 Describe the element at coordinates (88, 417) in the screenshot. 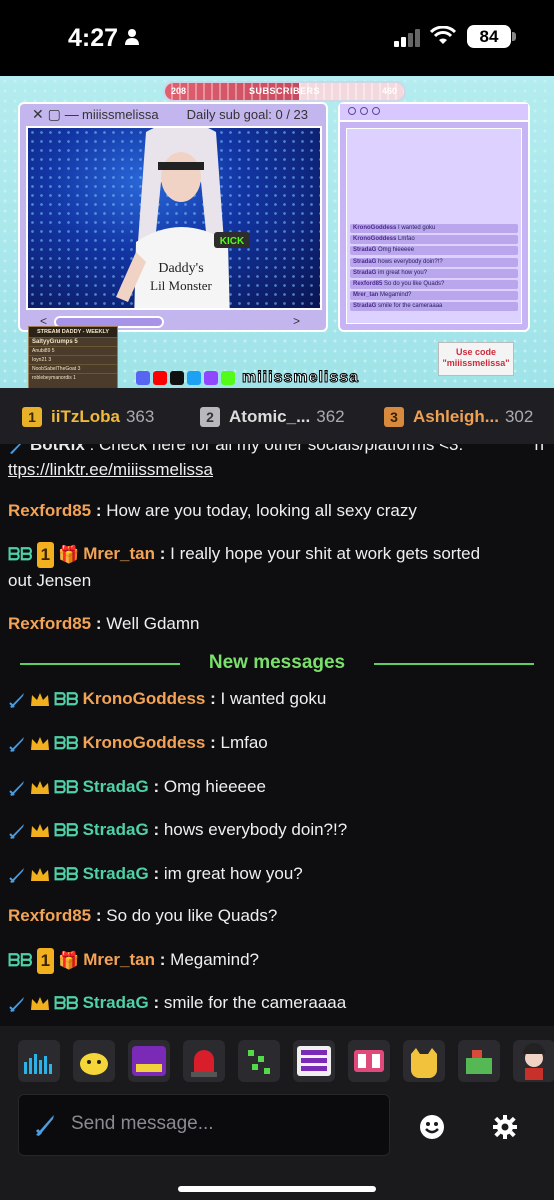

I see `gifter-item: 1 iiTzLoba 363` at that location.